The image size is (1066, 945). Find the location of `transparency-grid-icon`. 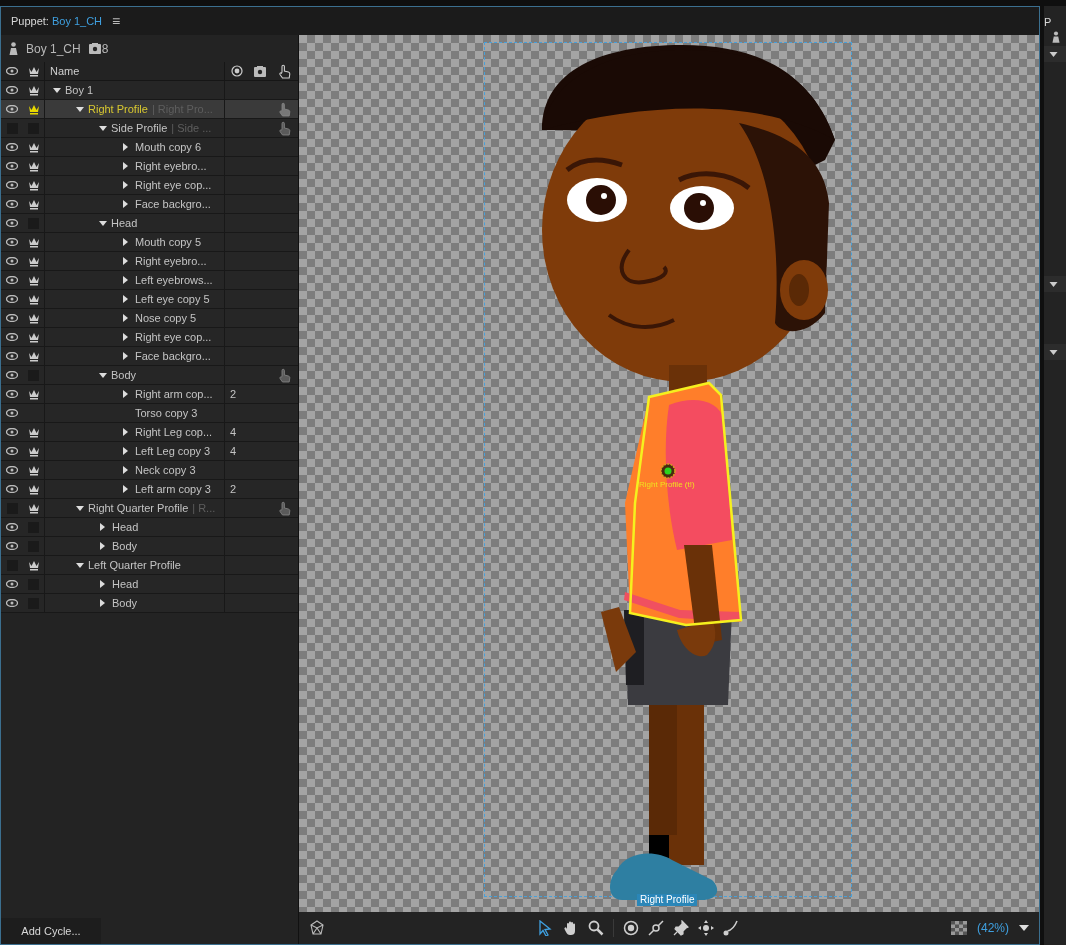

transparency-grid-icon is located at coordinates (959, 928).